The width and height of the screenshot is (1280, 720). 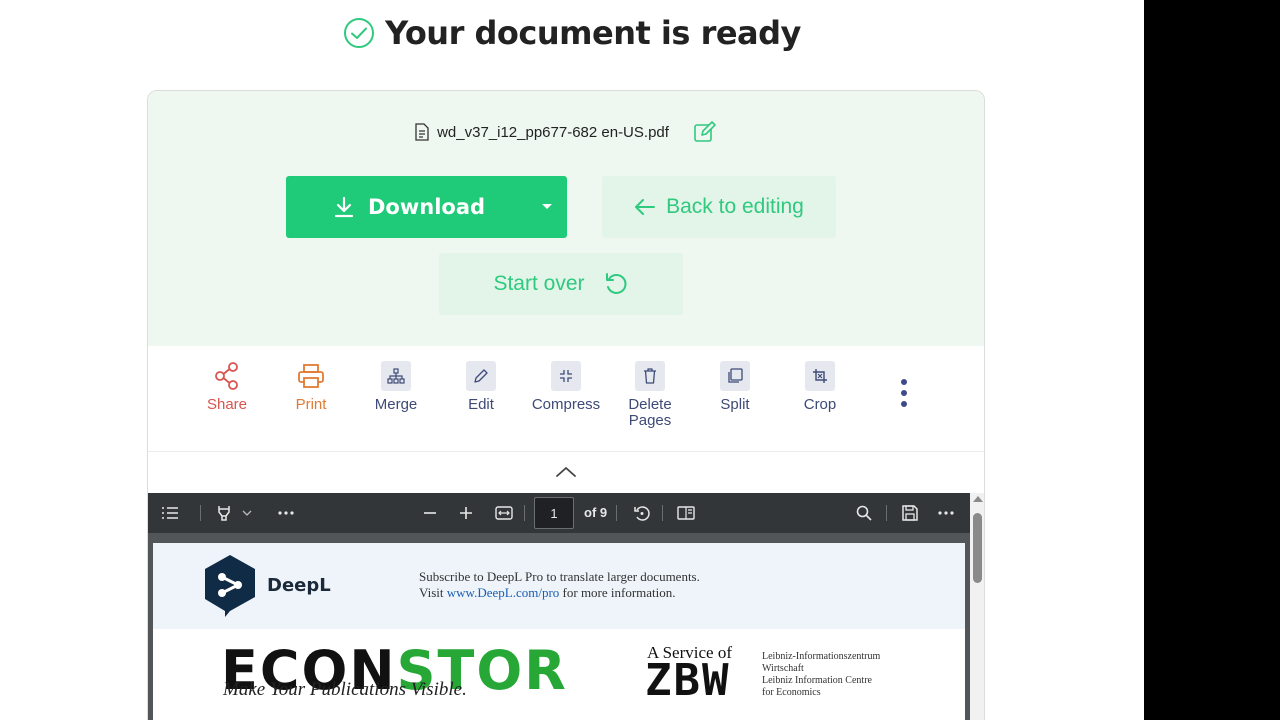 I want to click on page-number-input: 1, so click(x=554, y=513).